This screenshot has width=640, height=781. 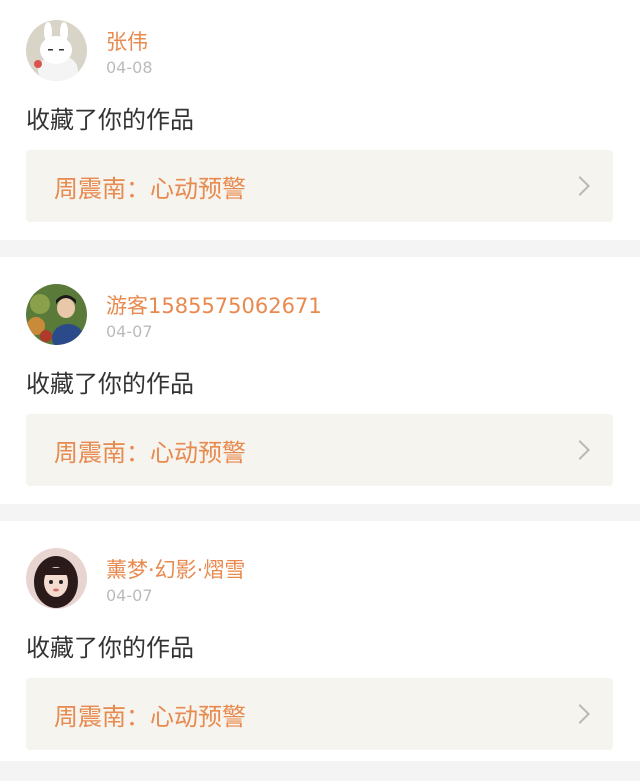 What do you see at coordinates (214, 305) in the screenshot?
I see `username: 游客1585575062671` at bounding box center [214, 305].